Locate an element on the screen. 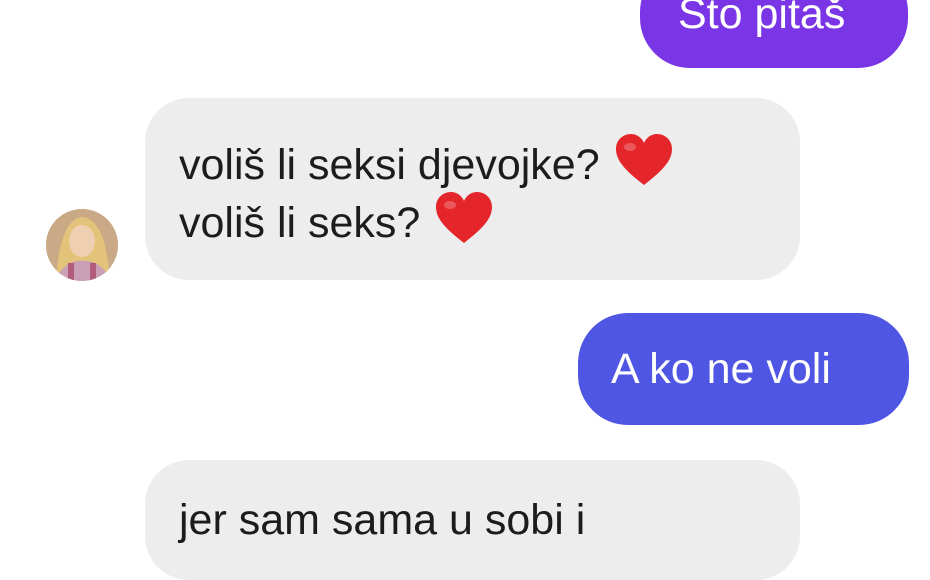  outgoing-message-bubble: Što pitaš is located at coordinates (774, 34).